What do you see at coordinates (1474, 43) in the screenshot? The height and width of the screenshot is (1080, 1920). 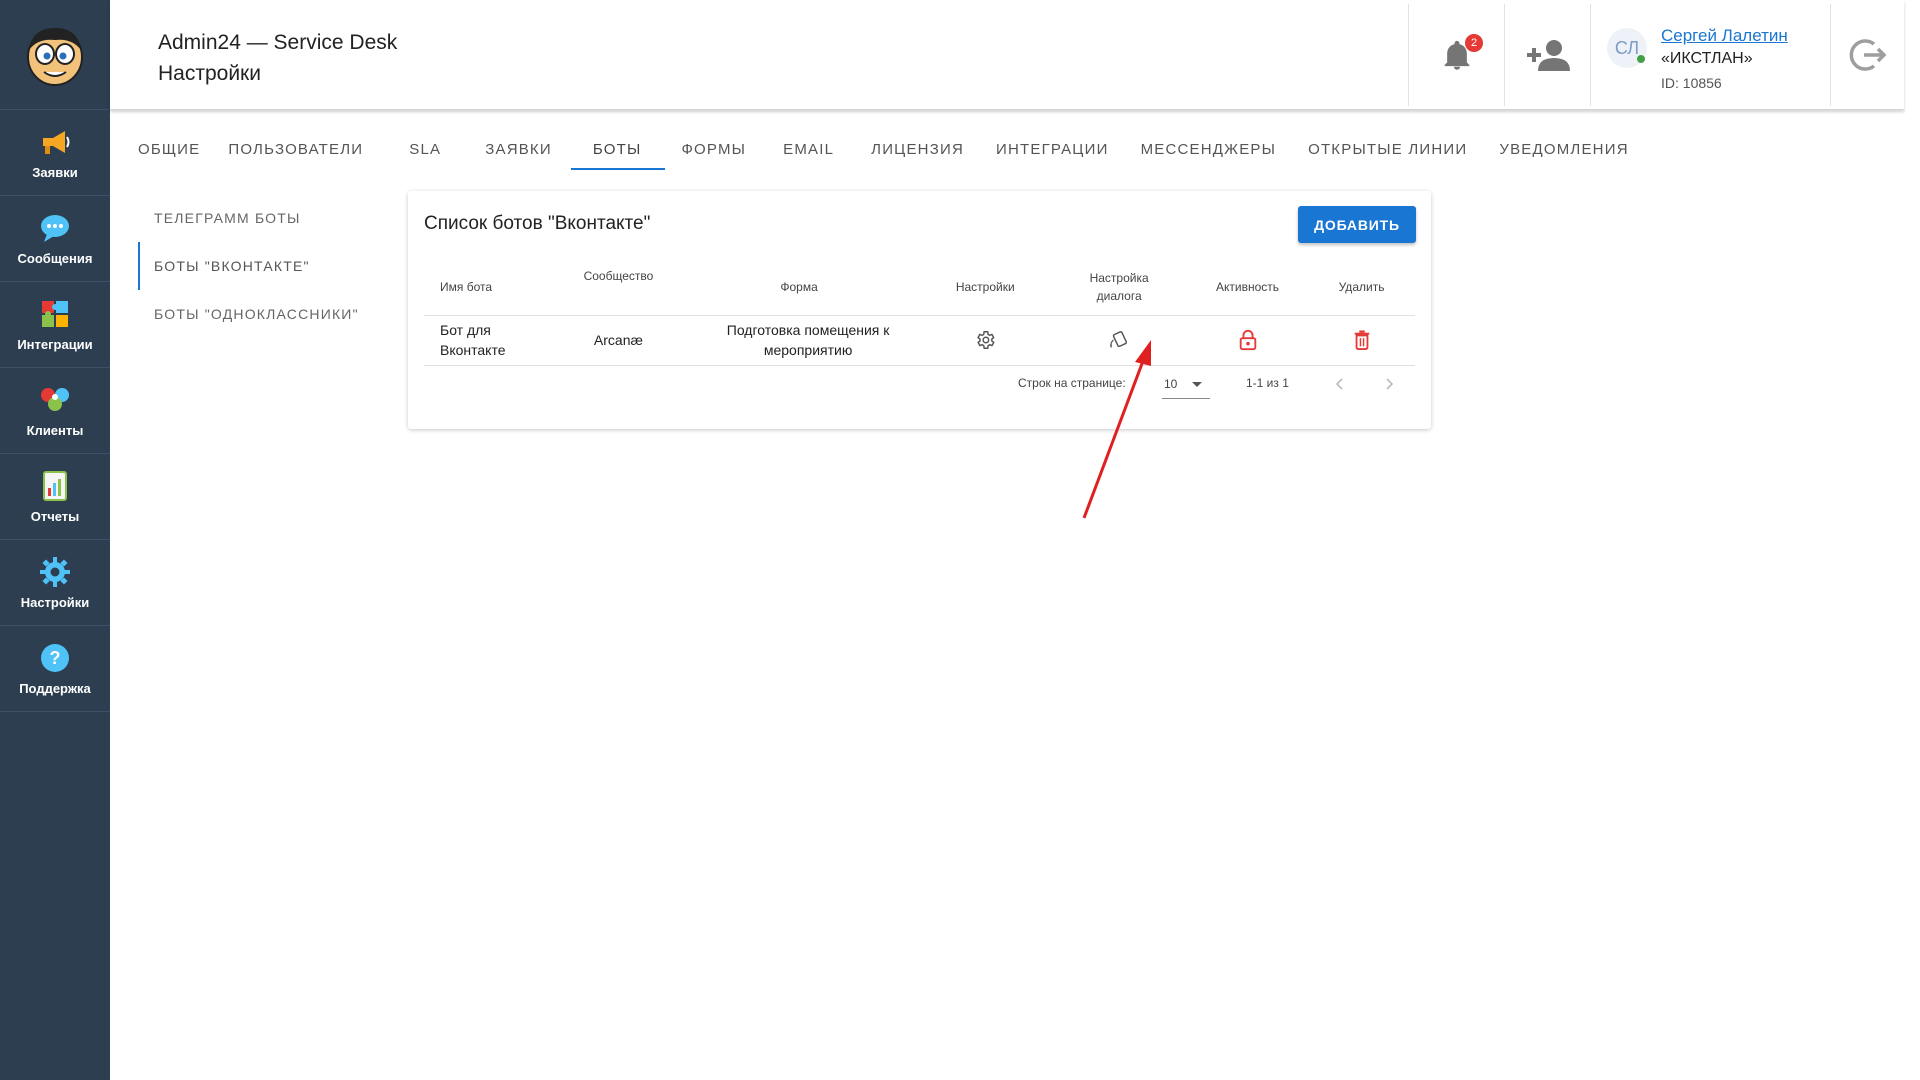 I see `notification-count-badge: 2` at bounding box center [1474, 43].